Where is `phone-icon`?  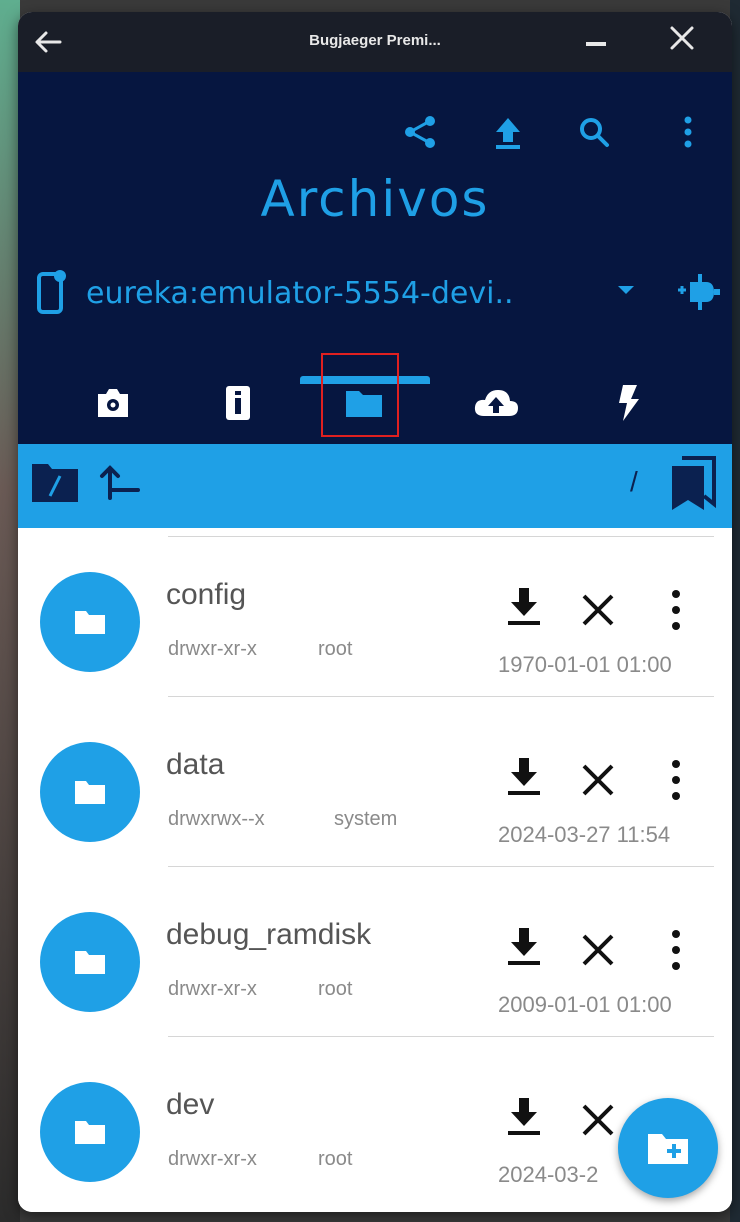
phone-icon is located at coordinates (51, 292).